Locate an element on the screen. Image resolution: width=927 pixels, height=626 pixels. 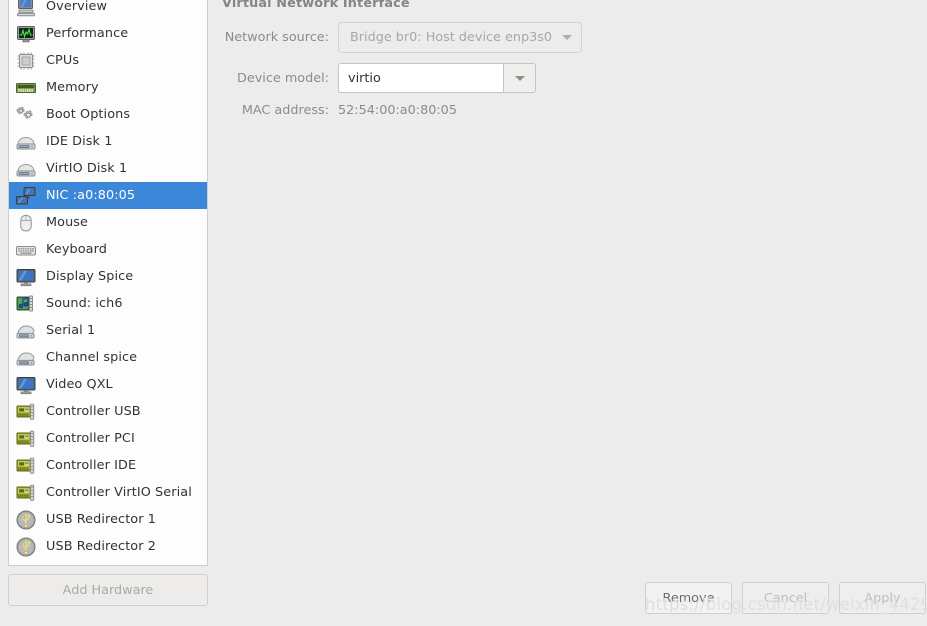
sidebar-item-cpus: CPUs is located at coordinates (108, 60).